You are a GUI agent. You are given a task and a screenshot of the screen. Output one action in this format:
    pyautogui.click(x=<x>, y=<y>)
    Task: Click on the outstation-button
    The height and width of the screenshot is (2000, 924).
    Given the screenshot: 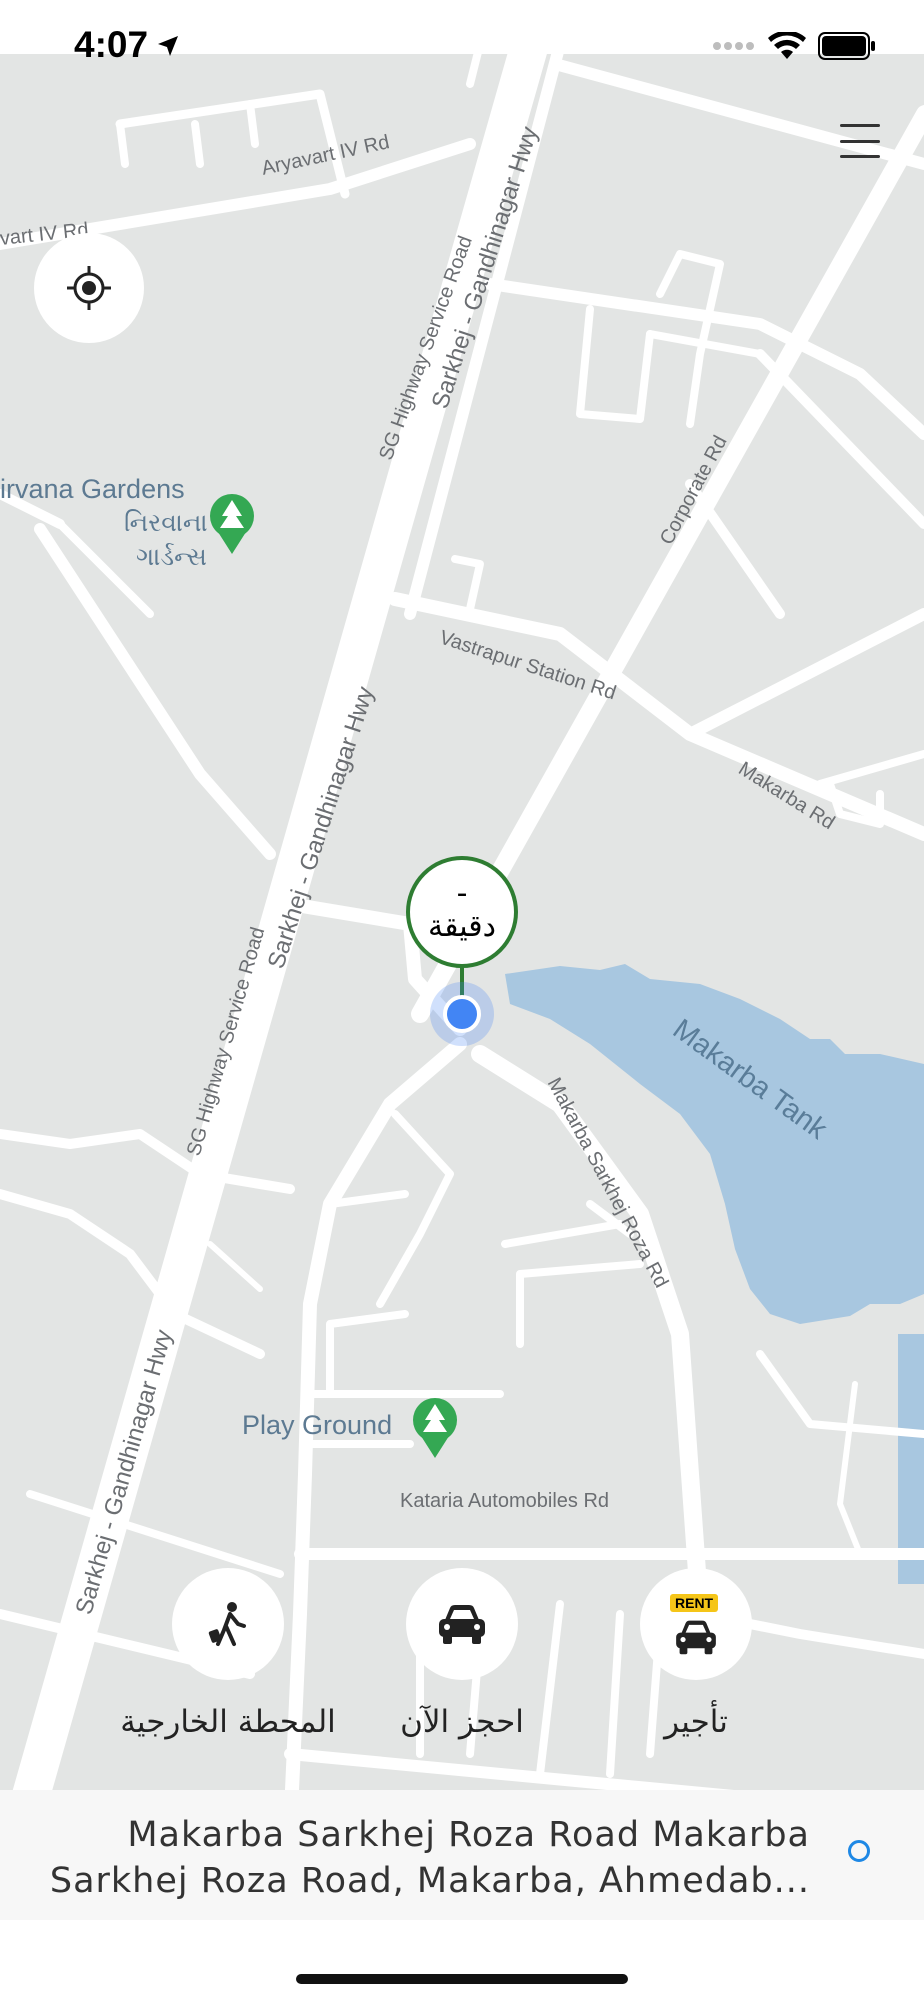 What is the action you would take?
    pyautogui.click(x=228, y=1624)
    